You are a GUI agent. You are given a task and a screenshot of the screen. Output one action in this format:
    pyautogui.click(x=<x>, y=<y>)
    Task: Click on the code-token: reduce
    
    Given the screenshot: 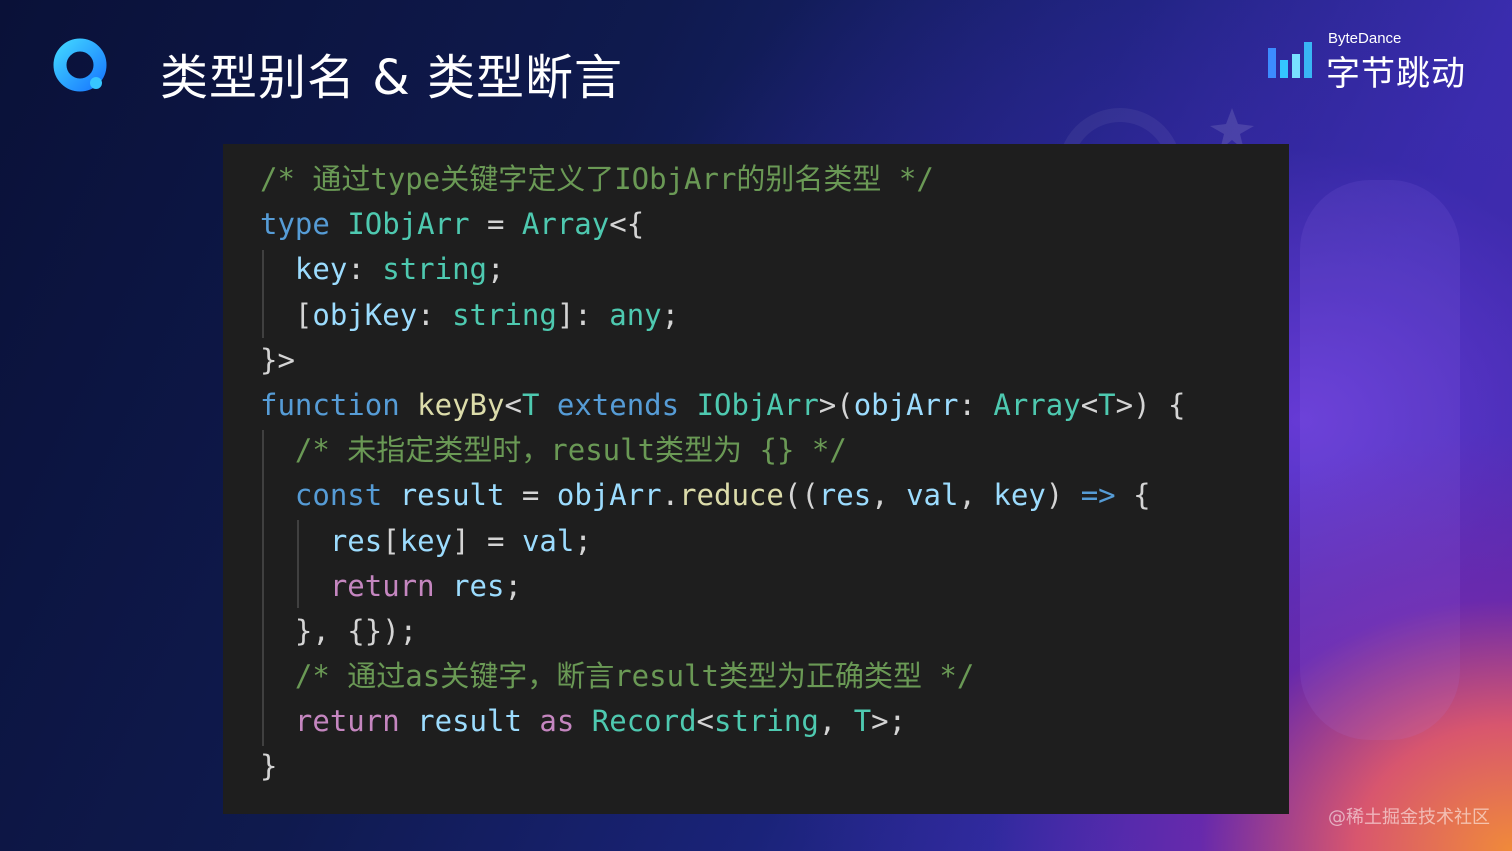 What is the action you would take?
    pyautogui.click(x=731, y=495)
    